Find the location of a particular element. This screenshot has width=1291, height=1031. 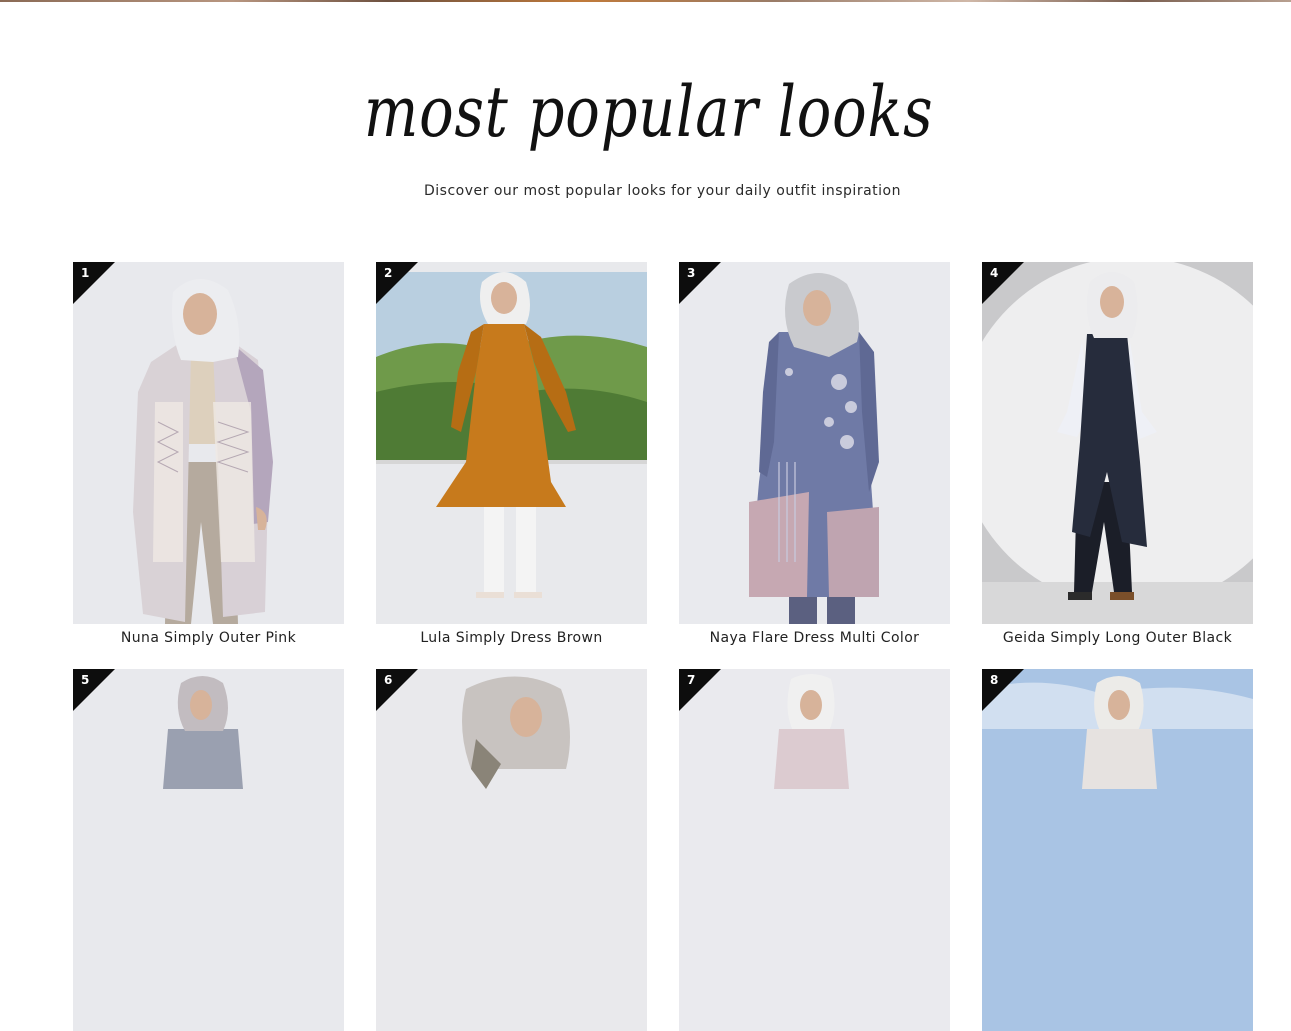

product-photo: 3 is located at coordinates (814, 443).